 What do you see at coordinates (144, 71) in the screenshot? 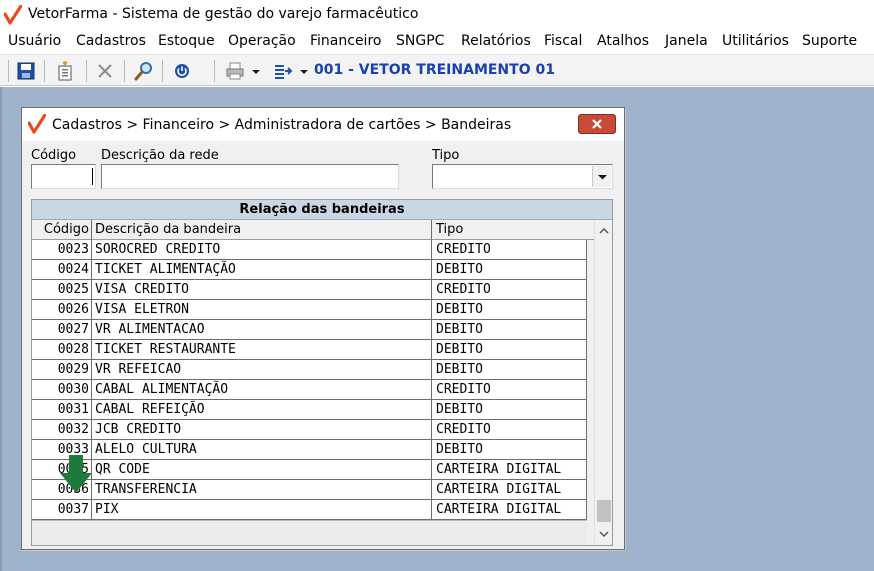
I see `search-icon` at bounding box center [144, 71].